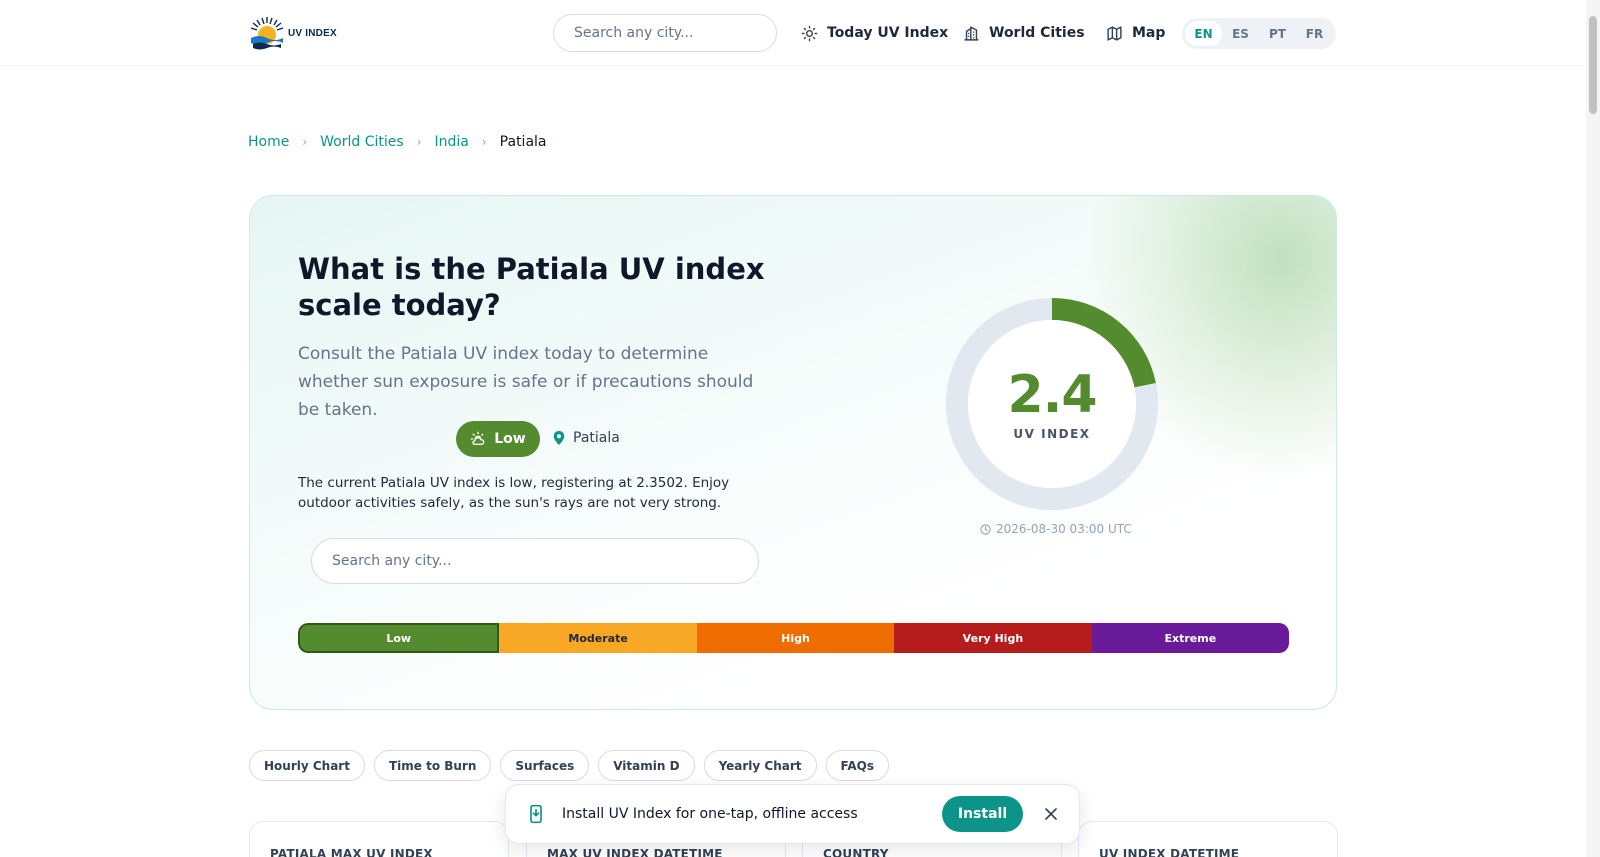  Describe the element at coordinates (477, 438) in the screenshot. I see `sun-cloud-icon` at that location.